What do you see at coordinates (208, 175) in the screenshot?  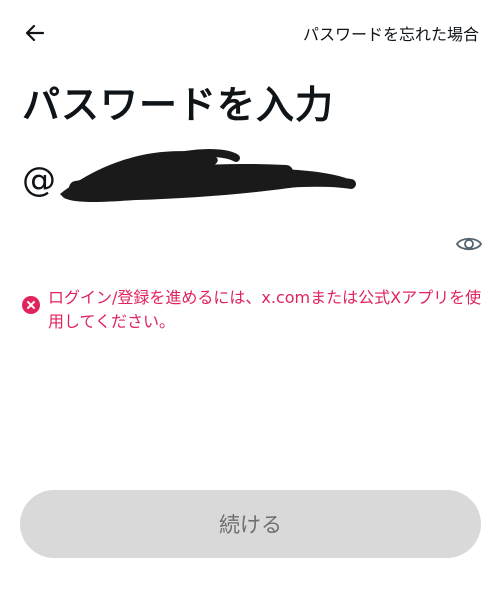 I see `redaction-scribble` at bounding box center [208, 175].